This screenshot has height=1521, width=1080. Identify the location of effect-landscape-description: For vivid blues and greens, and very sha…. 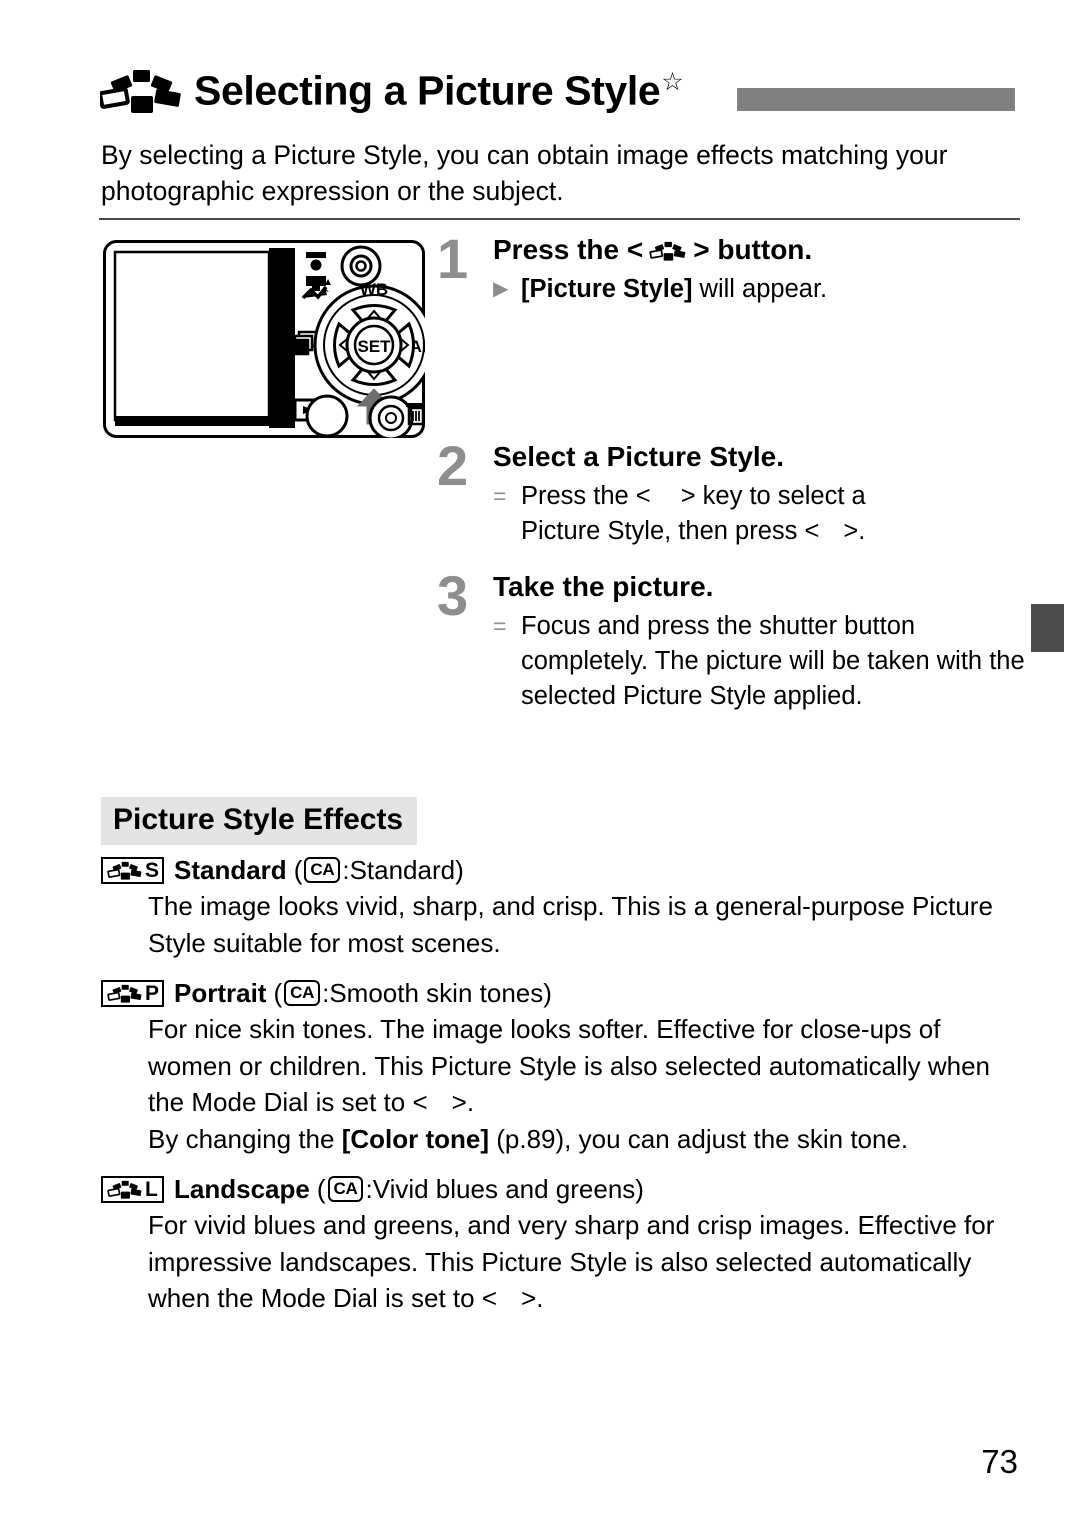
(571, 1261).